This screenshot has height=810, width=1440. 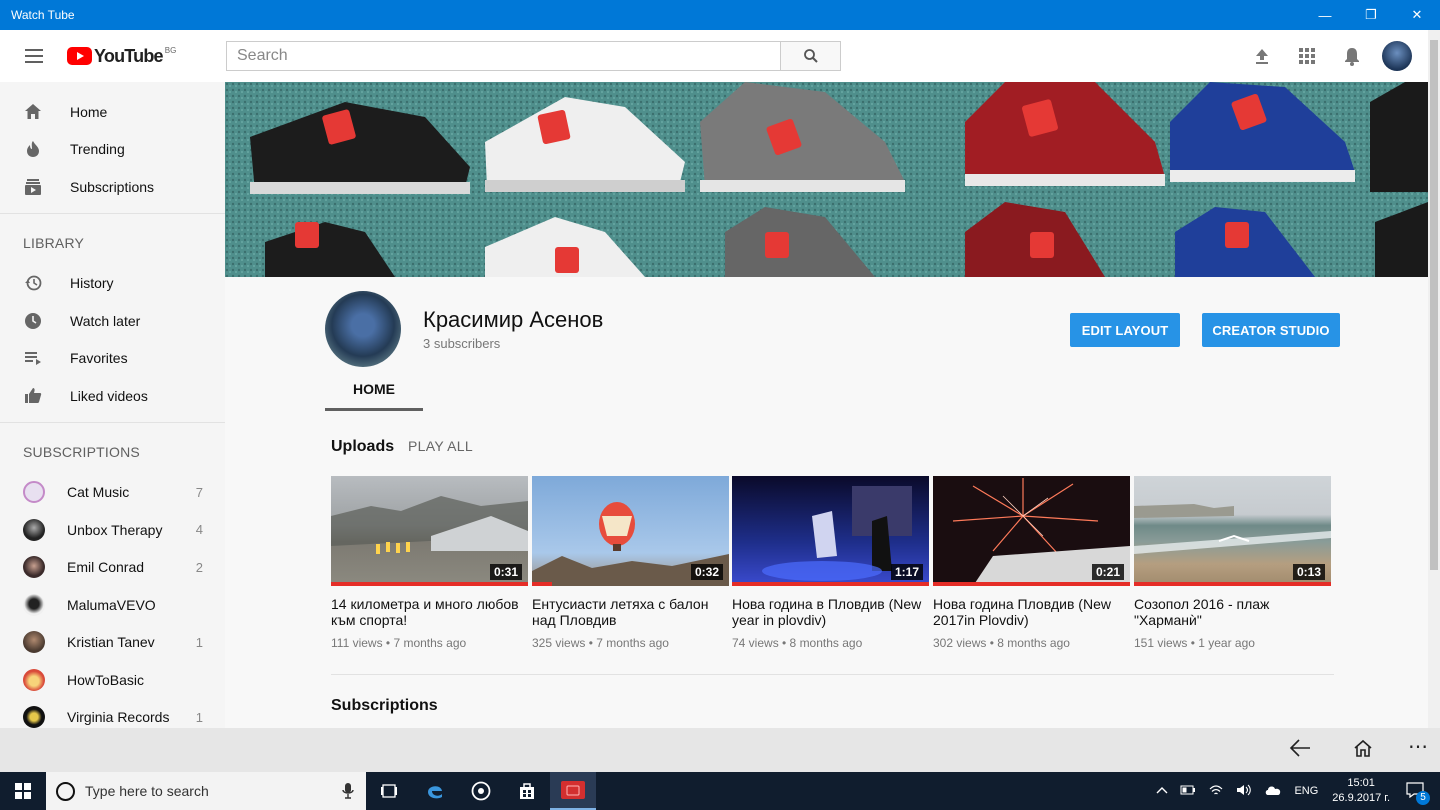 I want to click on video-duration: 0:31, so click(x=505, y=572).